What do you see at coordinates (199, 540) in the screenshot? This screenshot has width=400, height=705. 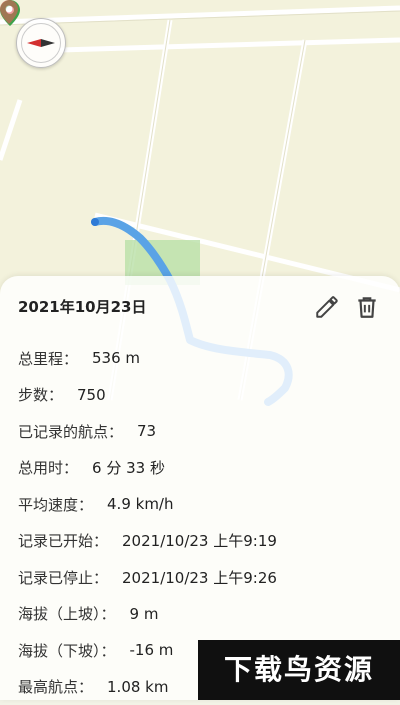 I see `stat-value: 2021/10/23 上午9:19` at bounding box center [199, 540].